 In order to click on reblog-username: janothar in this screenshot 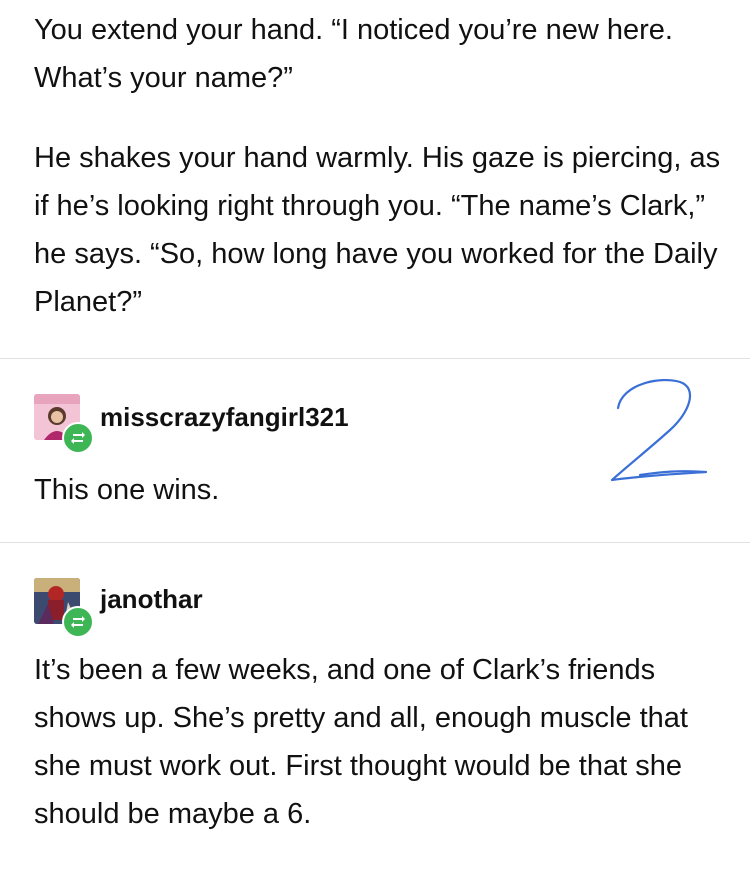, I will do `click(151, 599)`.